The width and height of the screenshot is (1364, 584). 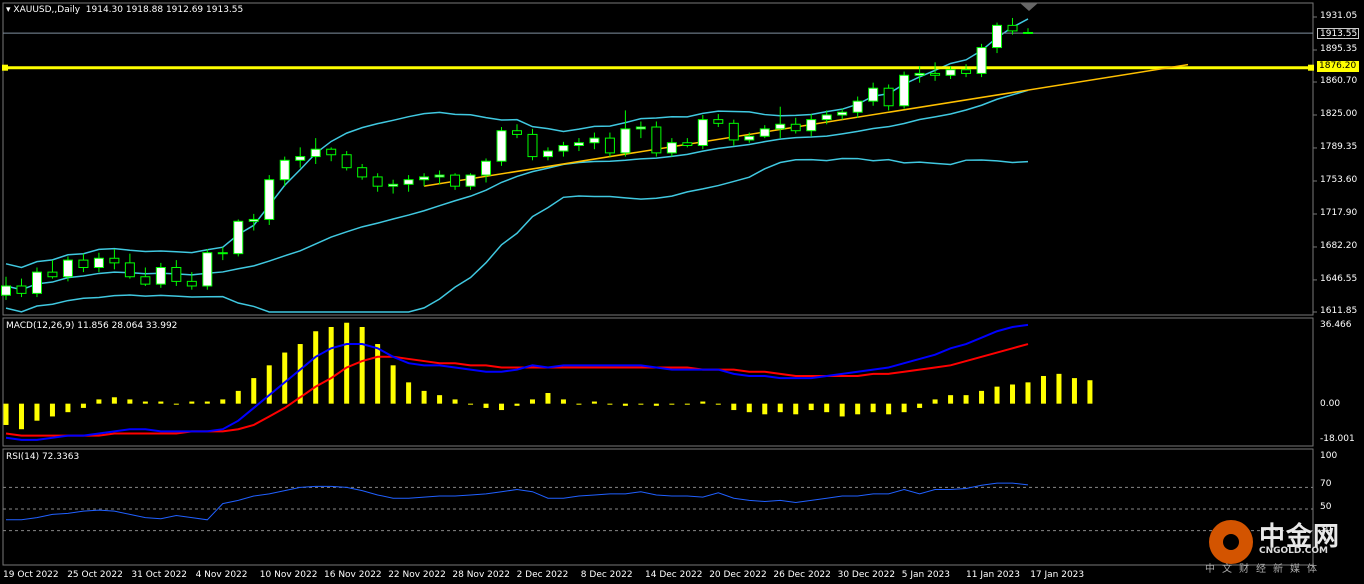 I want to click on date-axis-label: 22 Nov 2022, so click(x=417, y=575).